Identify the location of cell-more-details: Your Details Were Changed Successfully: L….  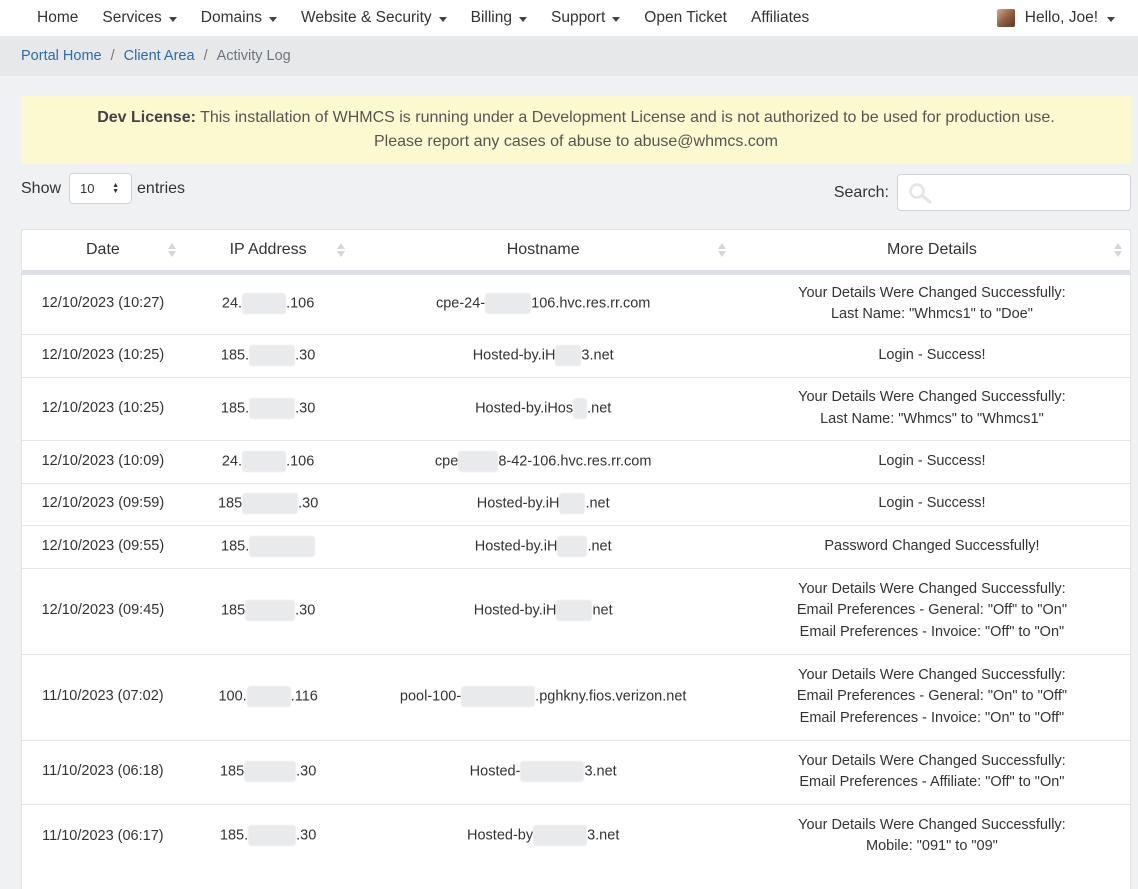
(932, 303).